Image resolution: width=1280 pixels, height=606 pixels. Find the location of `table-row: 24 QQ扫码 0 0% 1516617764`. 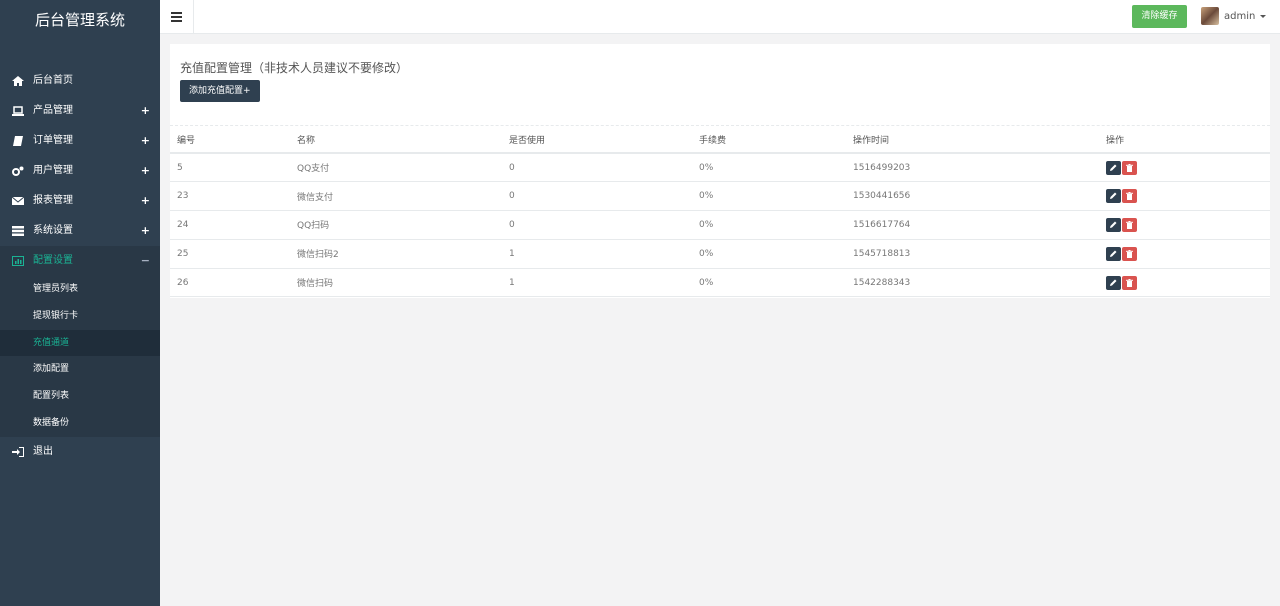

table-row: 24 QQ扫码 0 0% 1516617764 is located at coordinates (720, 225).